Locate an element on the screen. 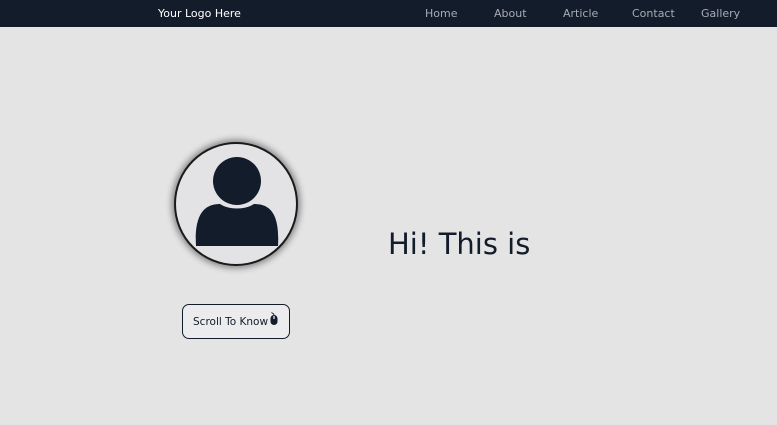 The image size is (777, 425). hero-title: Hi! This is is located at coordinates (459, 244).